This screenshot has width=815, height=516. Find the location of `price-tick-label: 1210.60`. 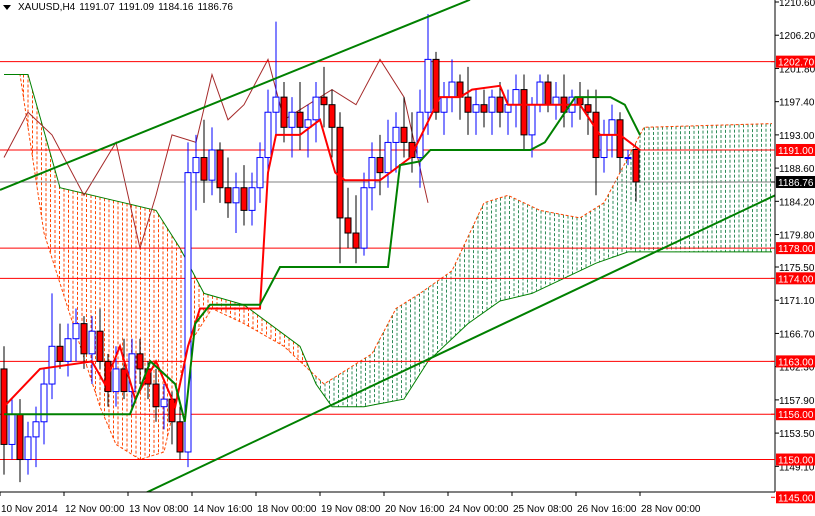

price-tick-label: 1210.60 is located at coordinates (797, 4).